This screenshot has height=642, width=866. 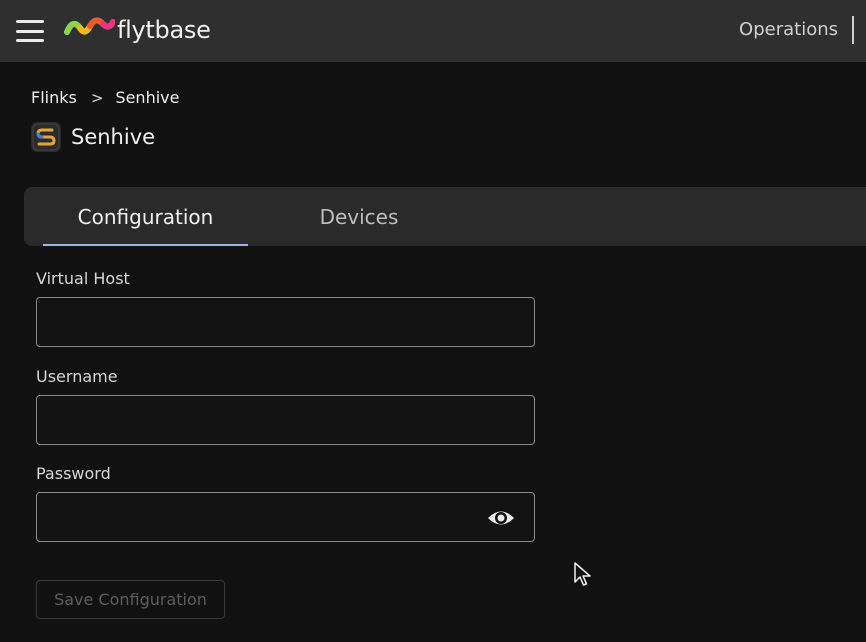 I want to click on username-input, so click(x=285, y=420).